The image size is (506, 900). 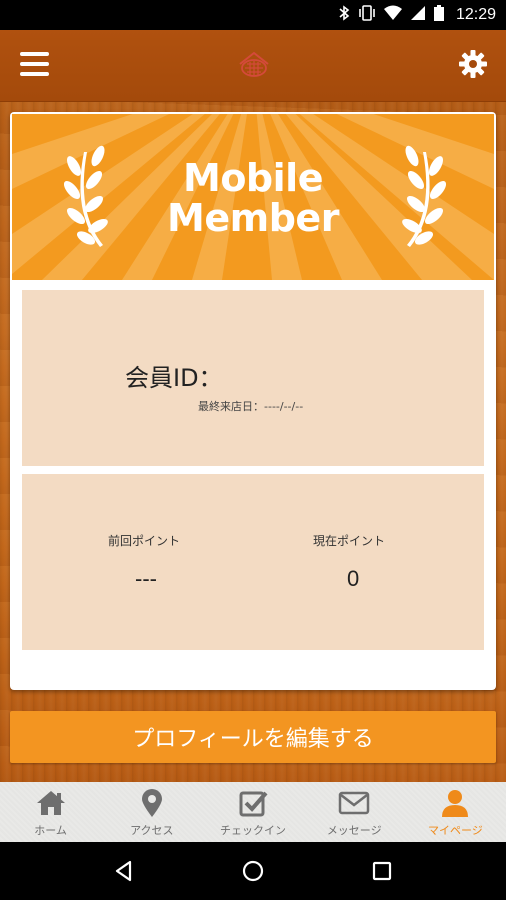 I want to click on system-nav-bar, so click(x=253, y=871).